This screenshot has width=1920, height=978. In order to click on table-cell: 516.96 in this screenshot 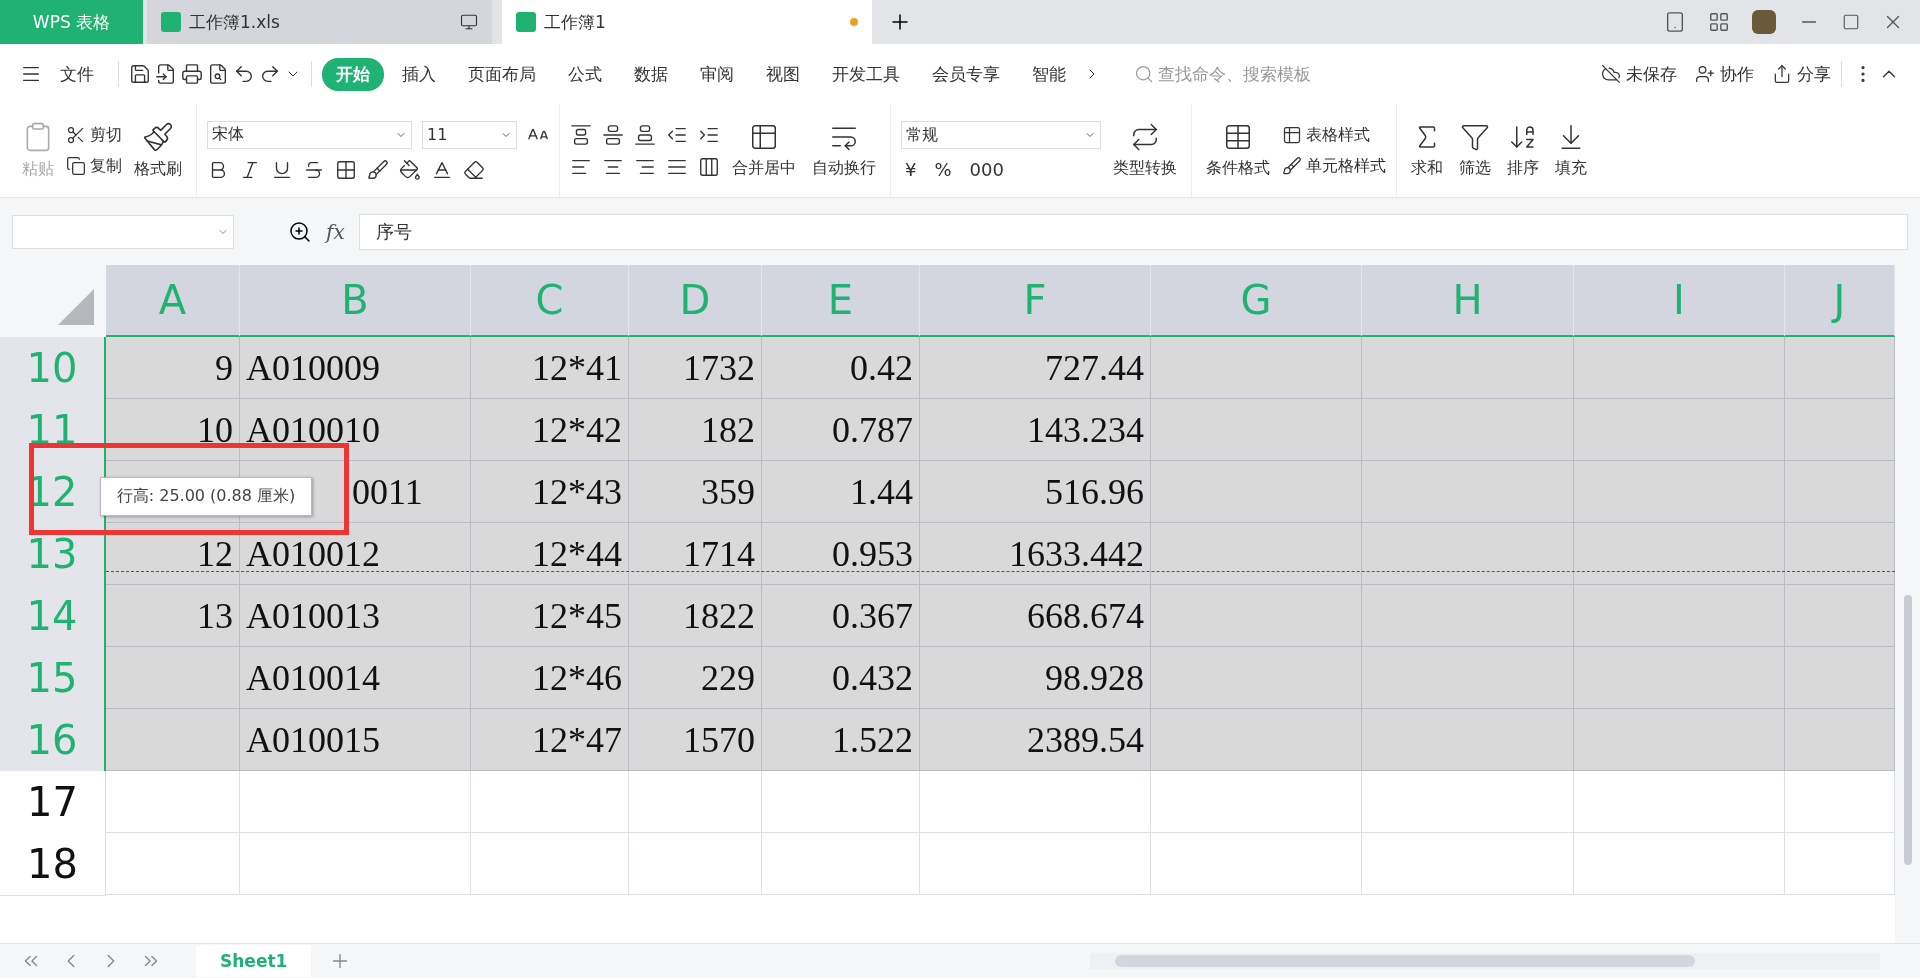, I will do `click(1035, 492)`.